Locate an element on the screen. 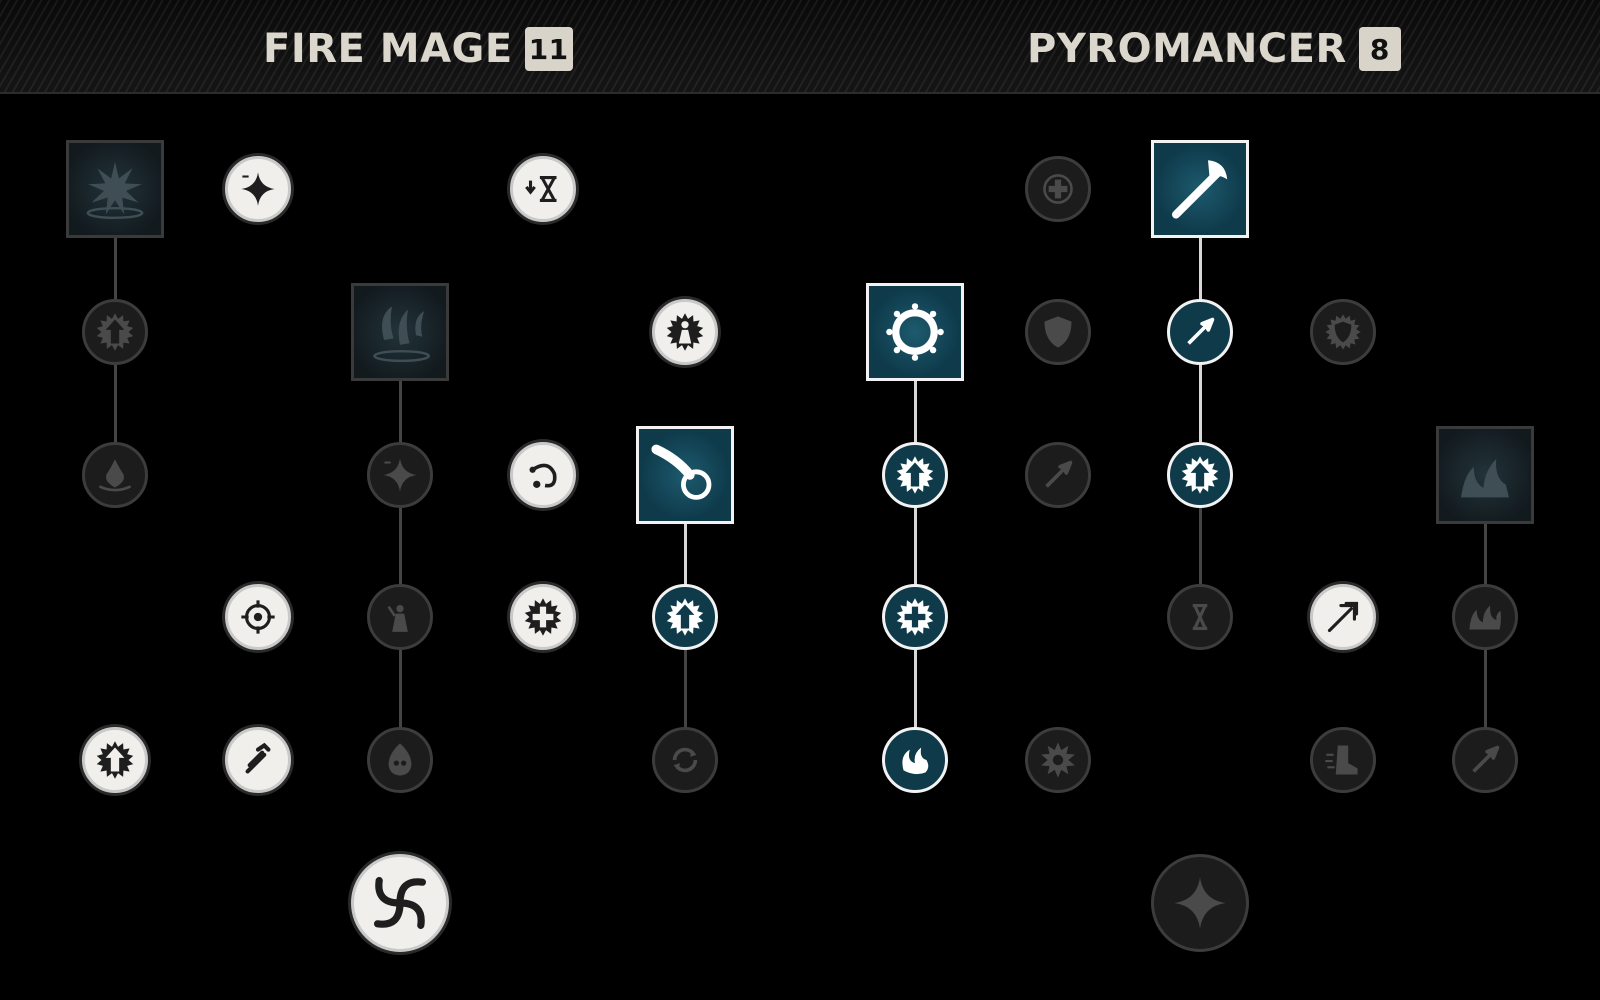  skill-node-fm-cycle is located at coordinates (685, 760).